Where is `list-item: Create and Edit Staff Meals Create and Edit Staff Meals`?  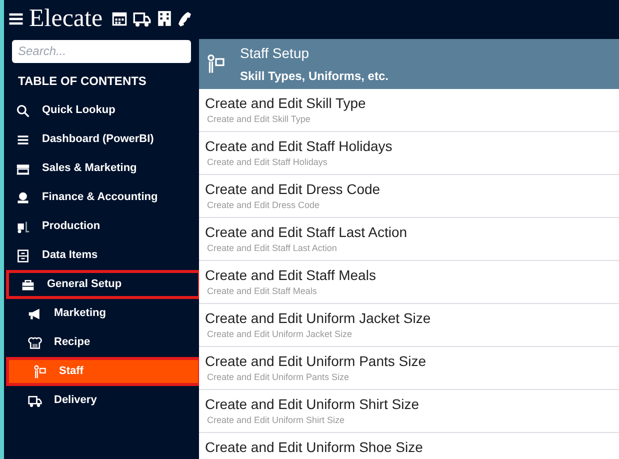 list-item: Create and Edit Staff Meals Create and Edit Staff Meals is located at coordinates (409, 282).